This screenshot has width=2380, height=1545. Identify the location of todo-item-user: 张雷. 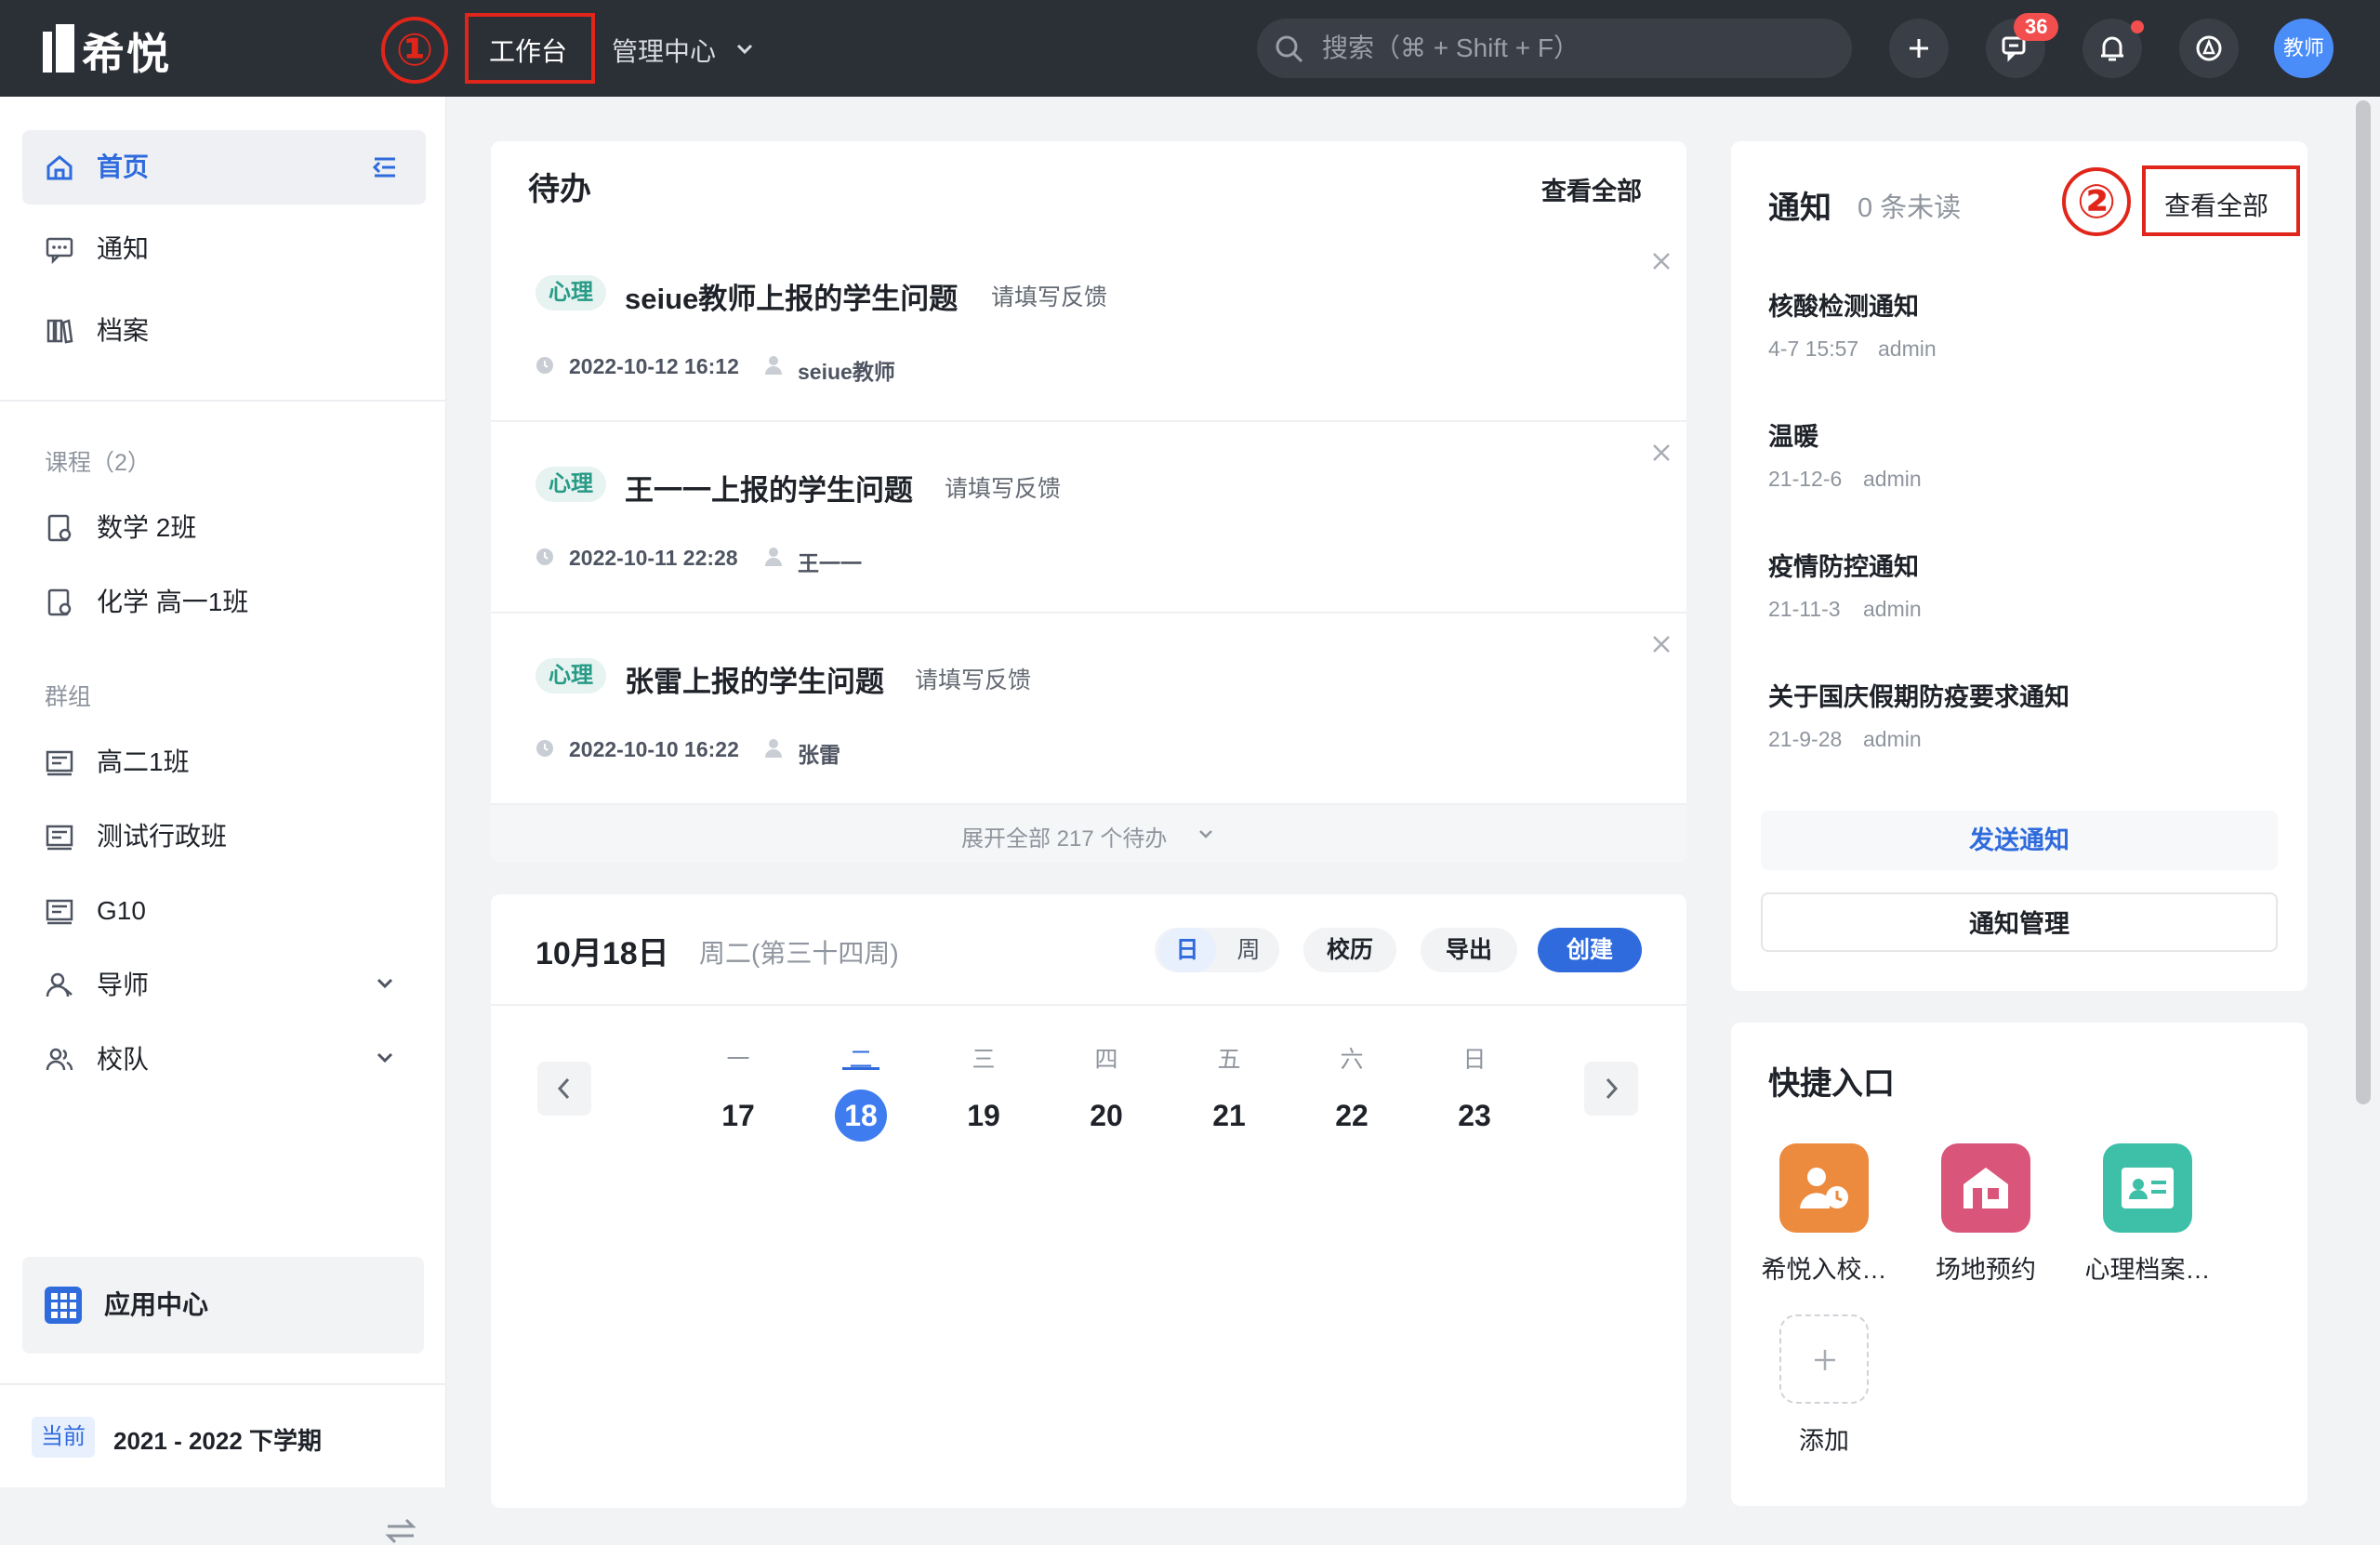
(819, 755).